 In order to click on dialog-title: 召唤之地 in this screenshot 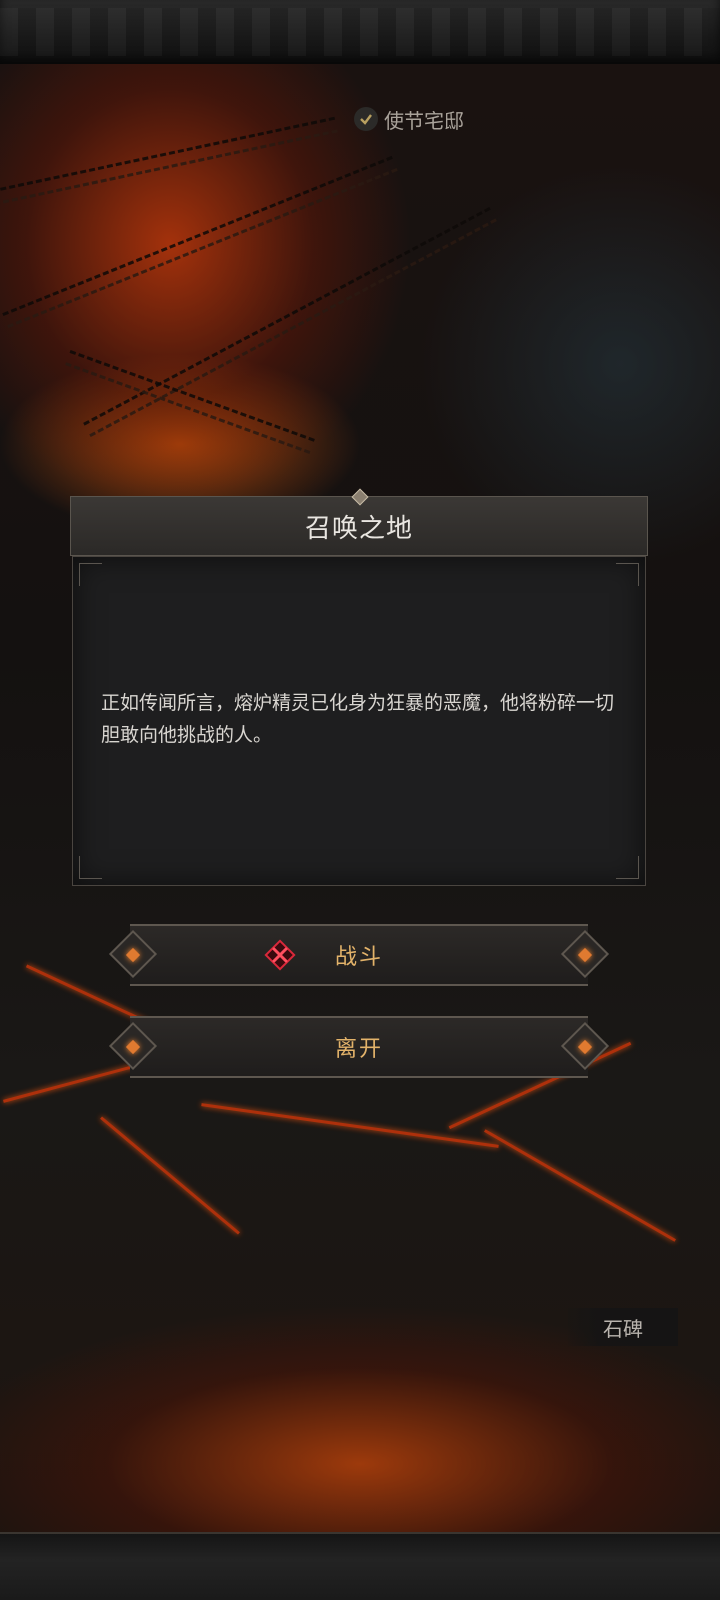, I will do `click(358, 528)`.